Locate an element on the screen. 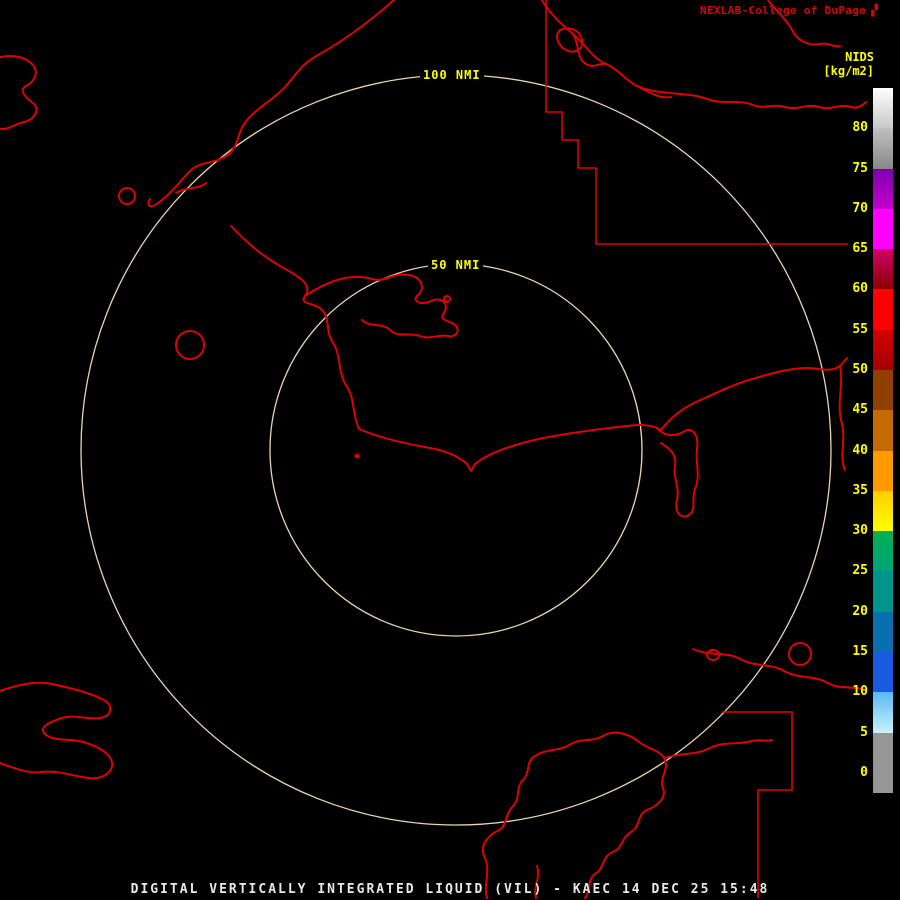 The width and height of the screenshot is (900, 900). cod-logo-icon: ▞ is located at coordinates (874, 10).